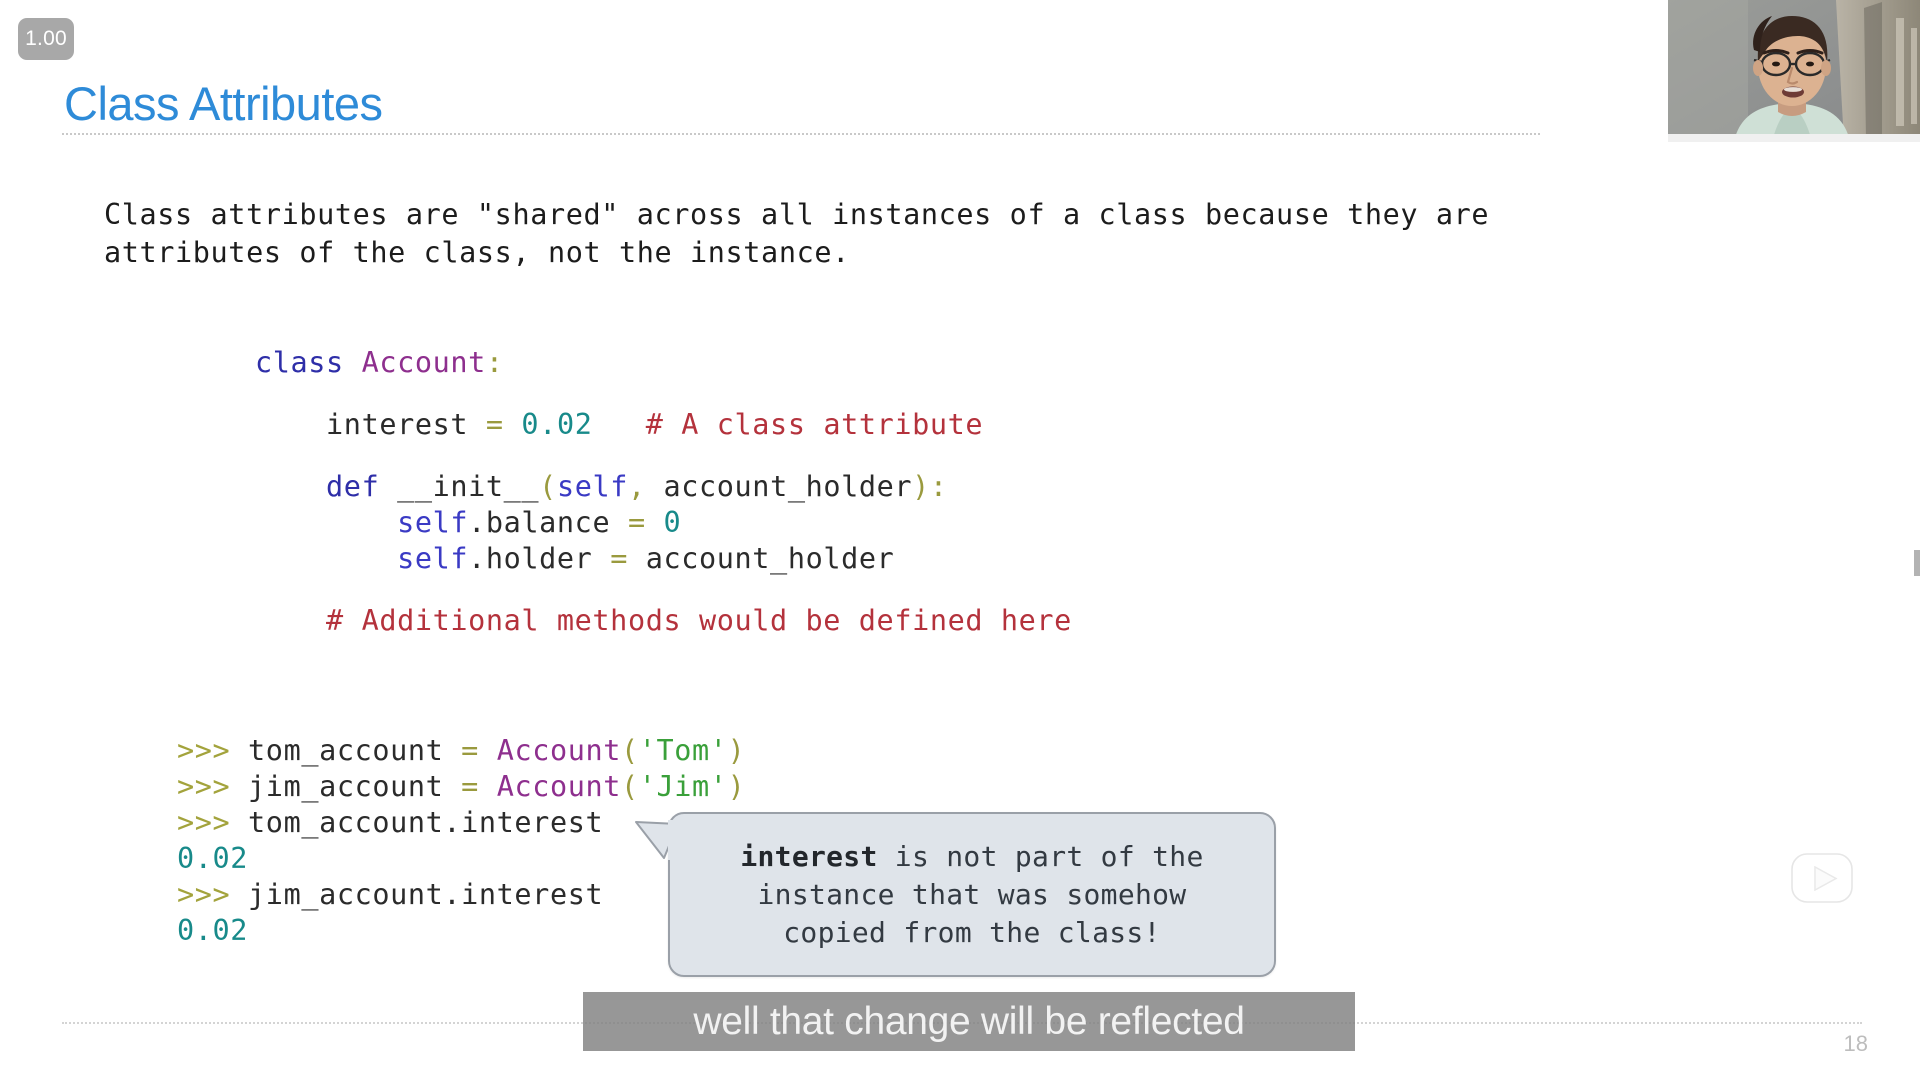 This screenshot has width=1920, height=1080. What do you see at coordinates (930, 486) in the screenshot?
I see `code-token: ):` at bounding box center [930, 486].